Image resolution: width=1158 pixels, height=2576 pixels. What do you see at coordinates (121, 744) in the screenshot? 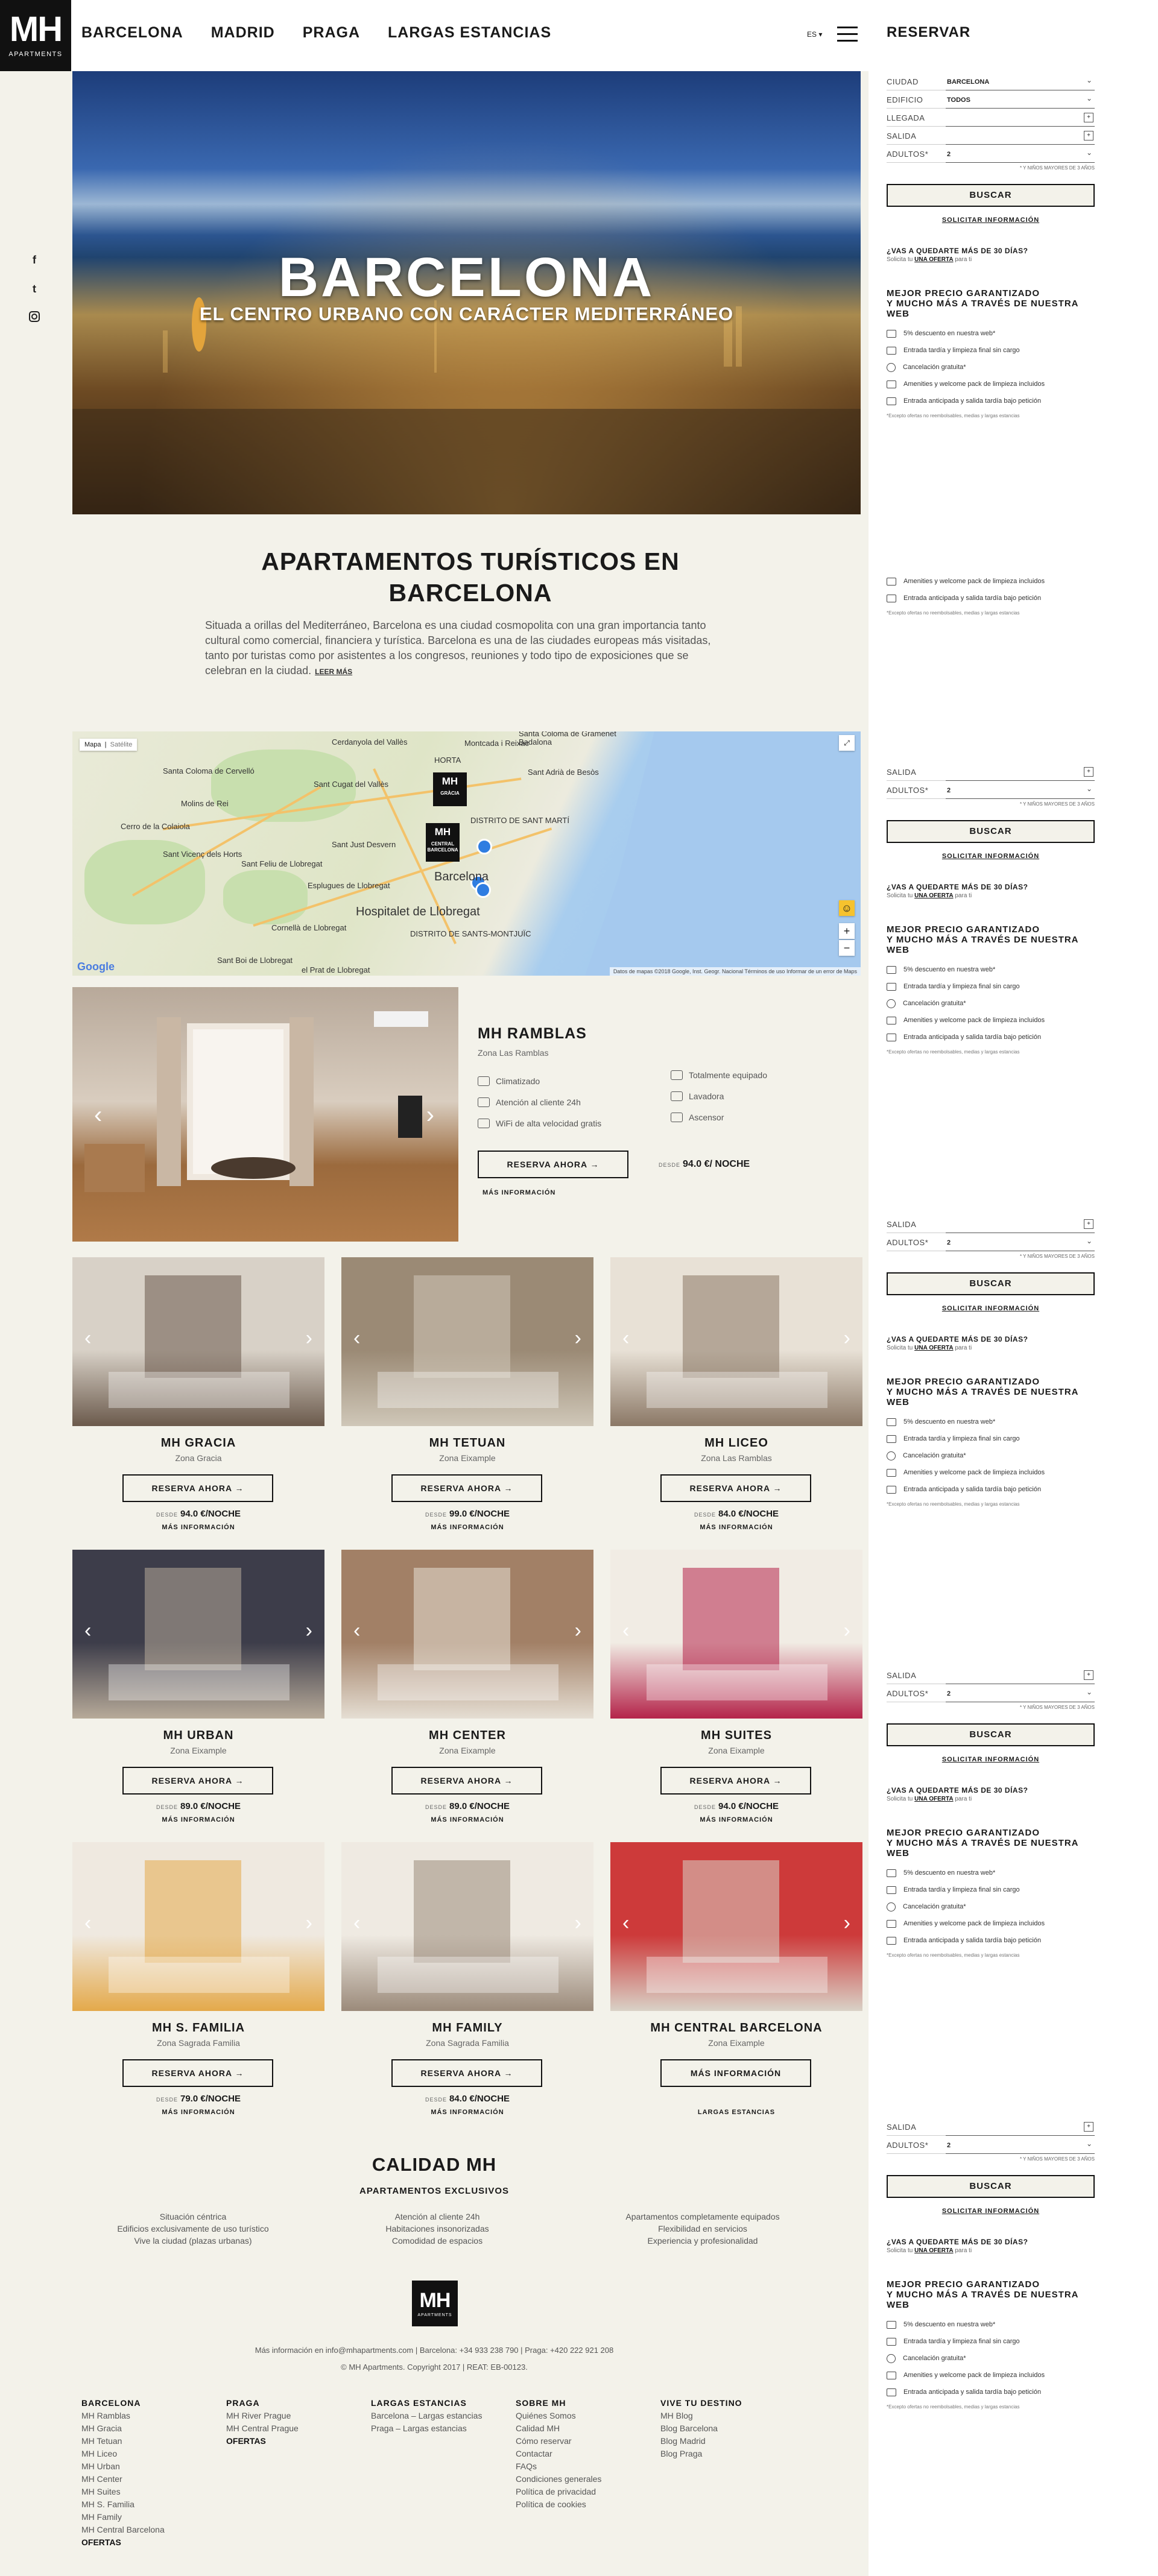
I see `map-tab-satelite: Satélite` at bounding box center [121, 744].